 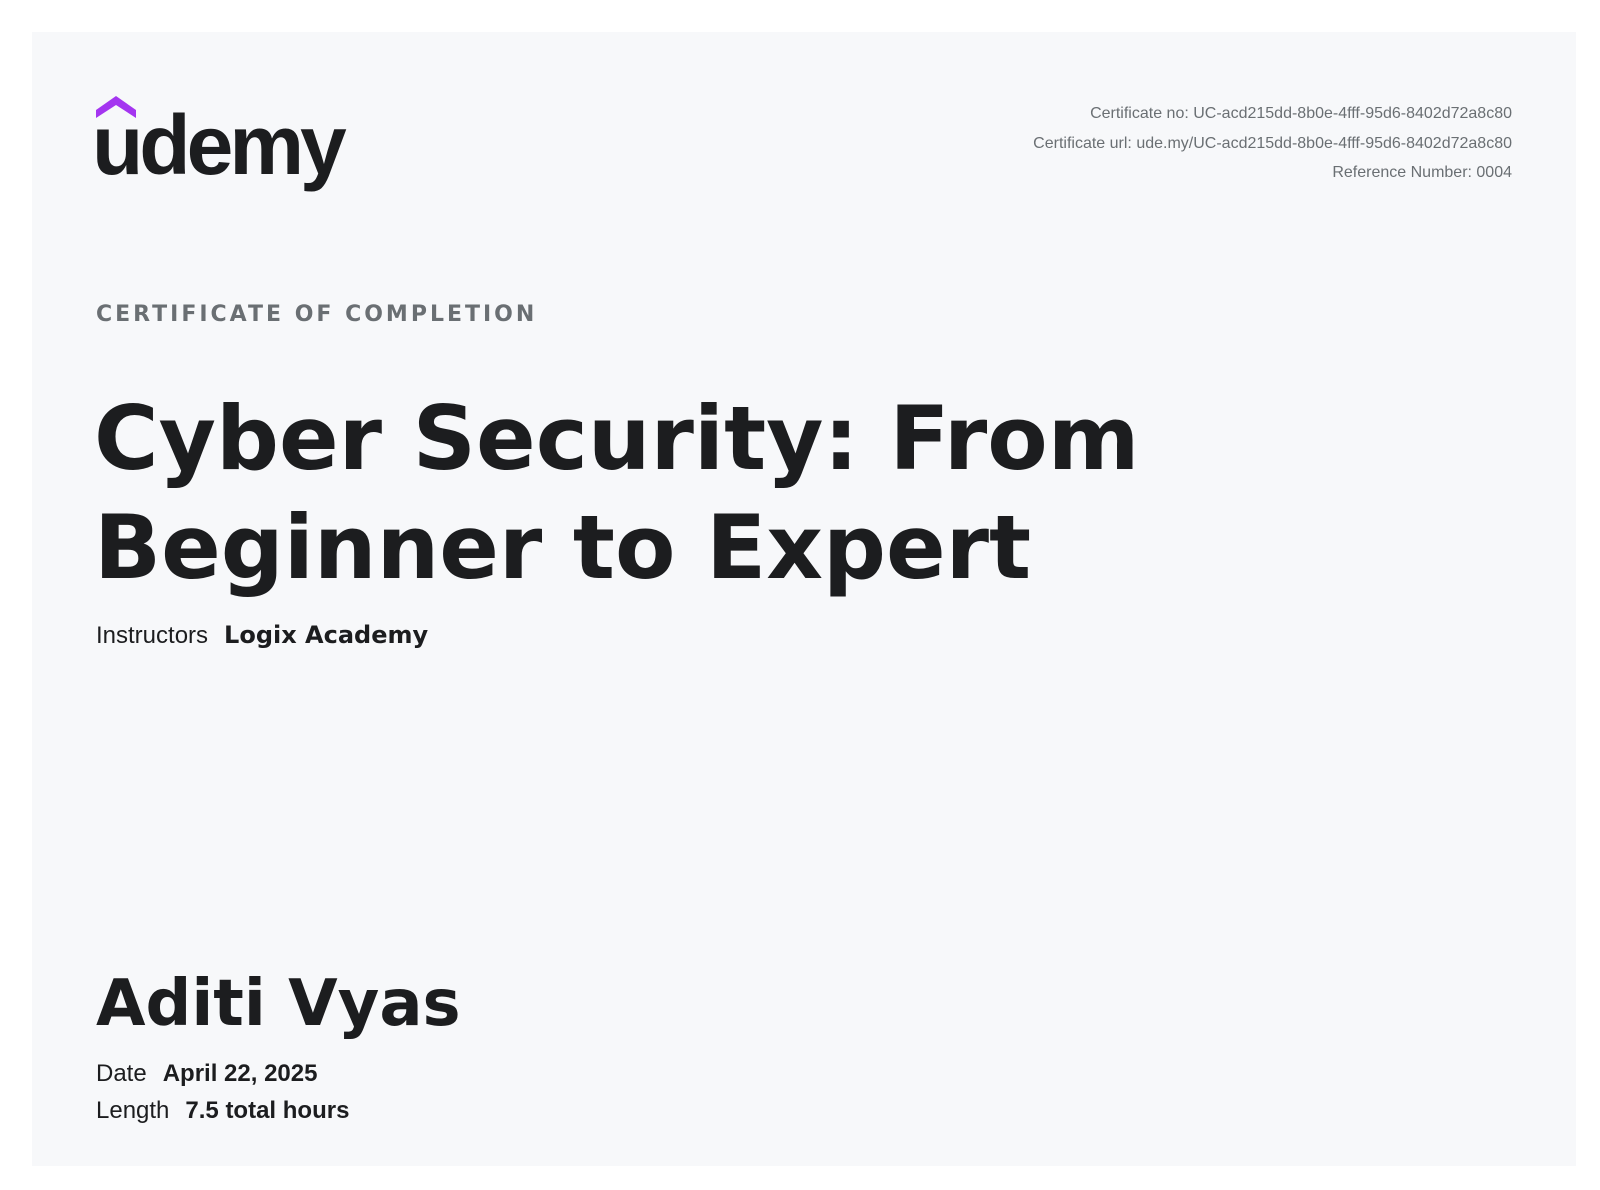 What do you see at coordinates (617, 493) in the screenshot?
I see `course-title: Cyber Security: From Beginner to Expert` at bounding box center [617, 493].